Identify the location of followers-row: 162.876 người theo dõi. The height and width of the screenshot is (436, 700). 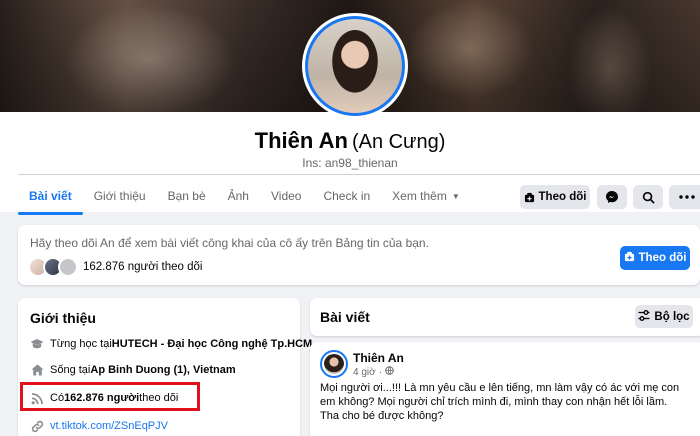
(115, 267).